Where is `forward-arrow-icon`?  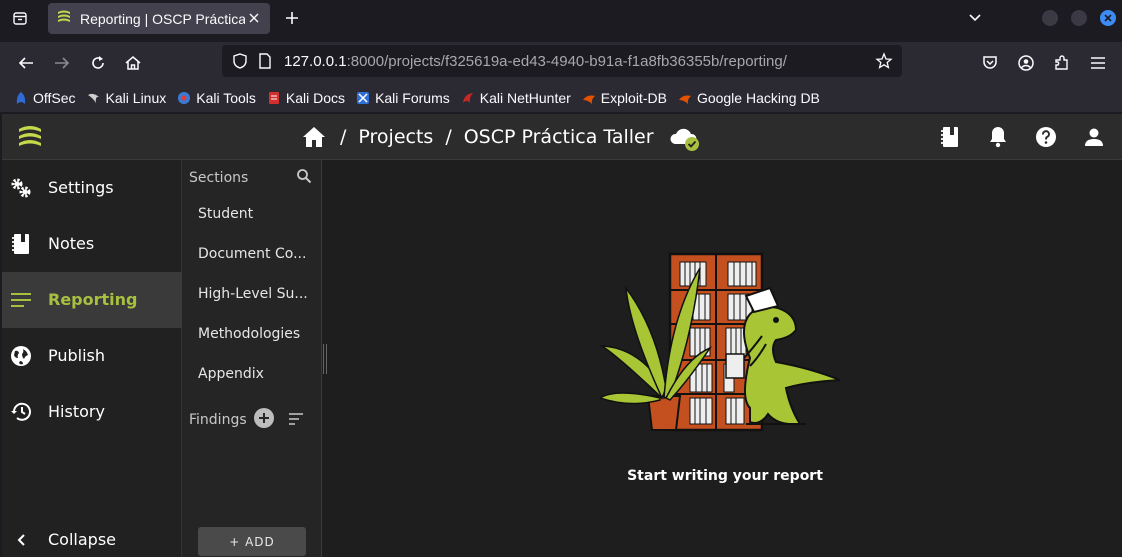 forward-arrow-icon is located at coordinates (62, 63).